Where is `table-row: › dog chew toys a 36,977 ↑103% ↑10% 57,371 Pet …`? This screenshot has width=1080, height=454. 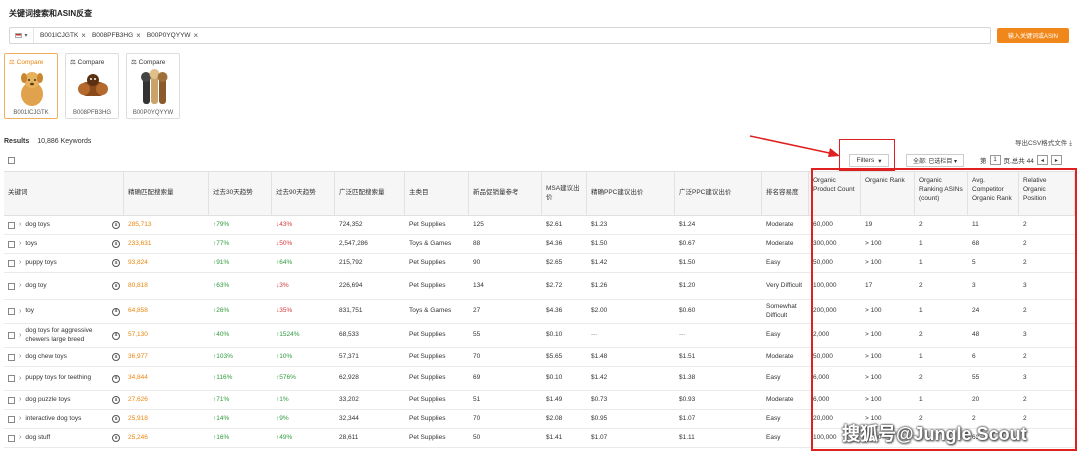
table-row: › dog chew toys a 36,977 ↑103% ↑10% 57,371 Pet … is located at coordinates (539, 357).